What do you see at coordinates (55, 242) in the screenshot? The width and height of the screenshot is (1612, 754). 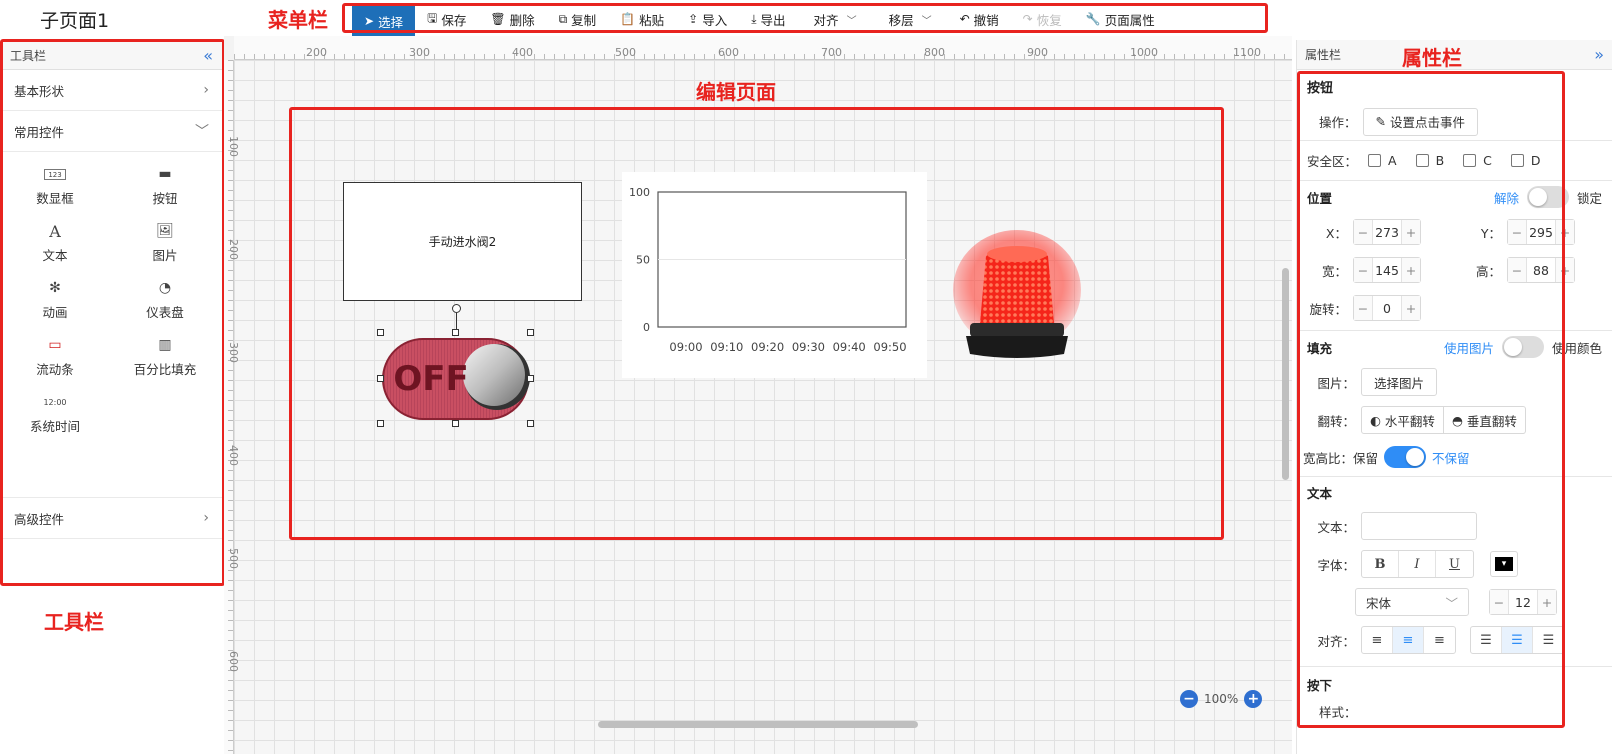 I see `widget-item-2: A 文本` at bounding box center [55, 242].